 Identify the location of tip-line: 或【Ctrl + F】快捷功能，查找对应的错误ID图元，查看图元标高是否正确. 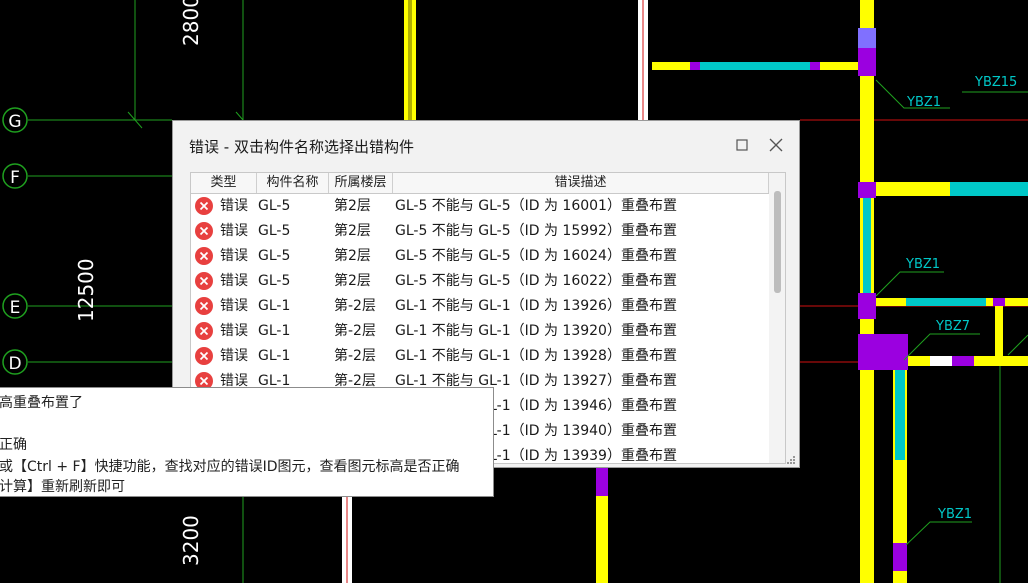
(230, 467).